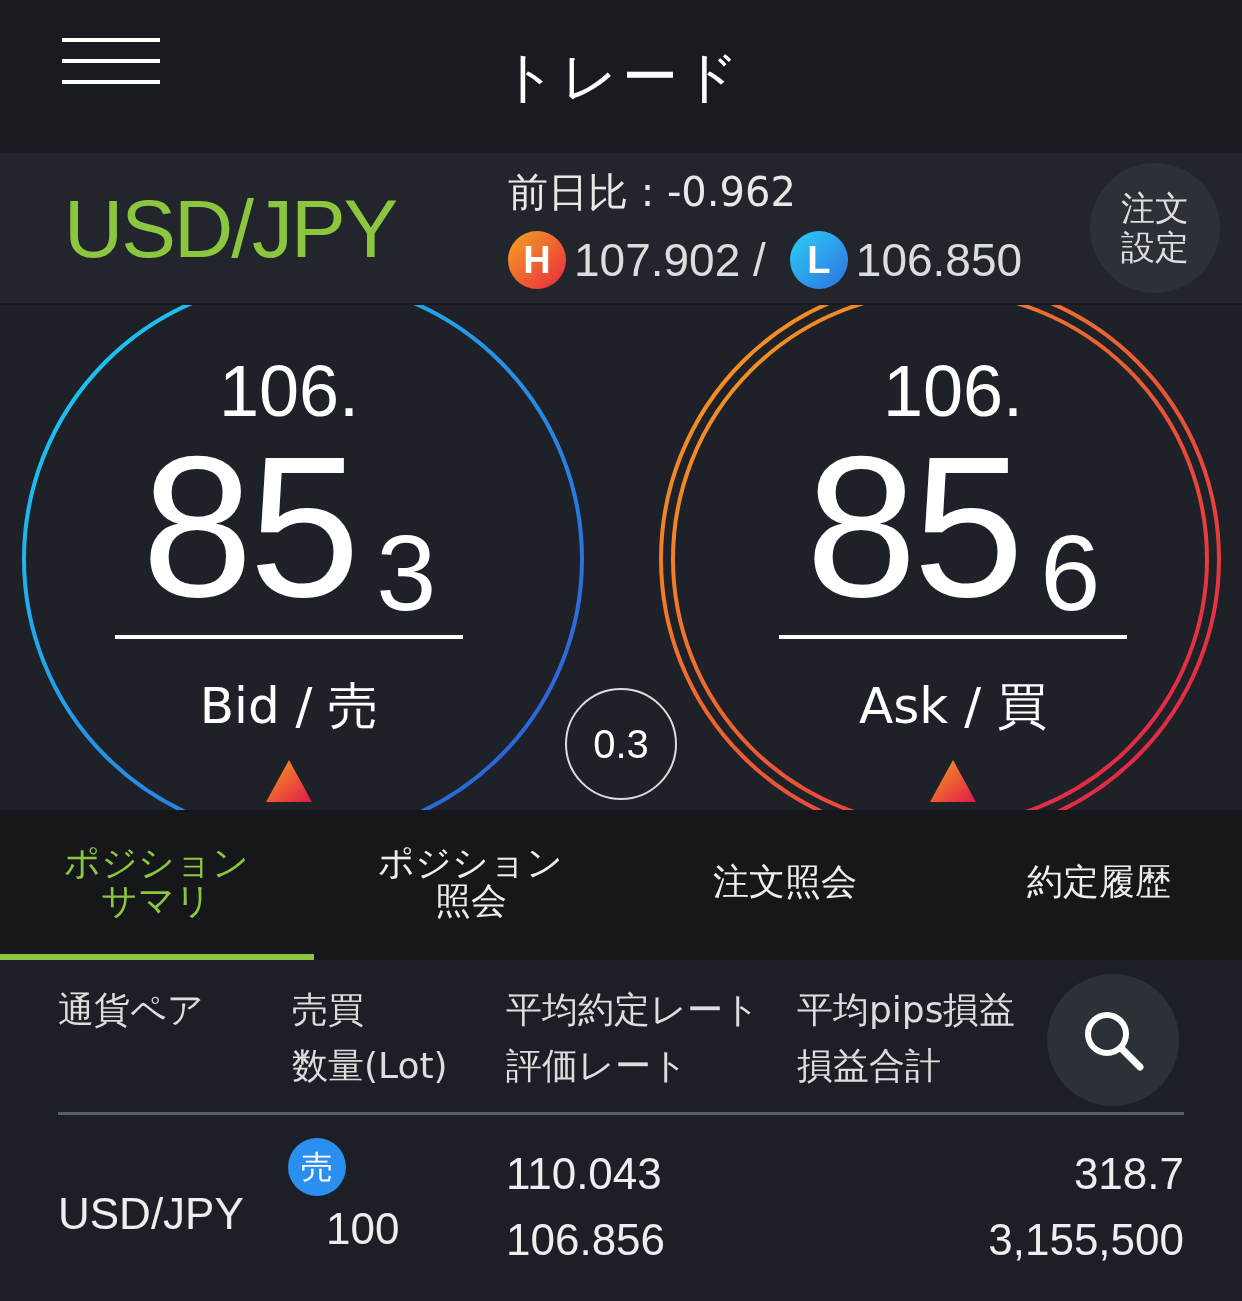  Describe the element at coordinates (289, 706) in the screenshot. I see `quote-label: Bid / 売` at that location.